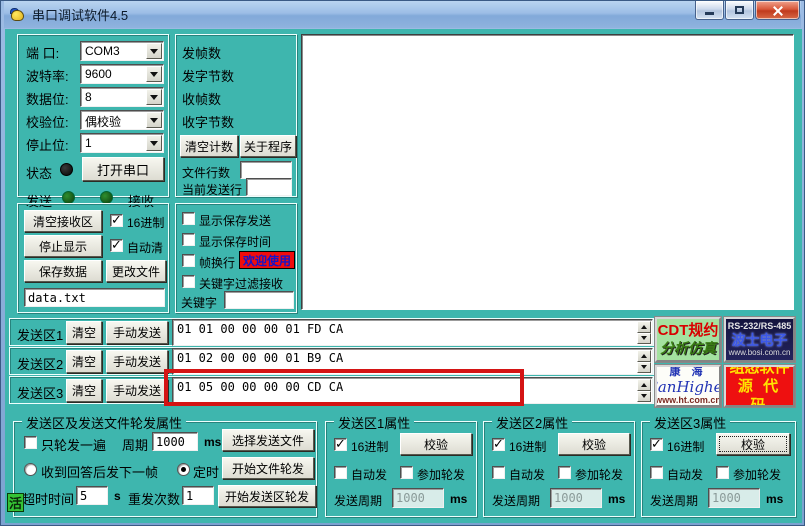  I want to click on keyword-field, so click(259, 300).